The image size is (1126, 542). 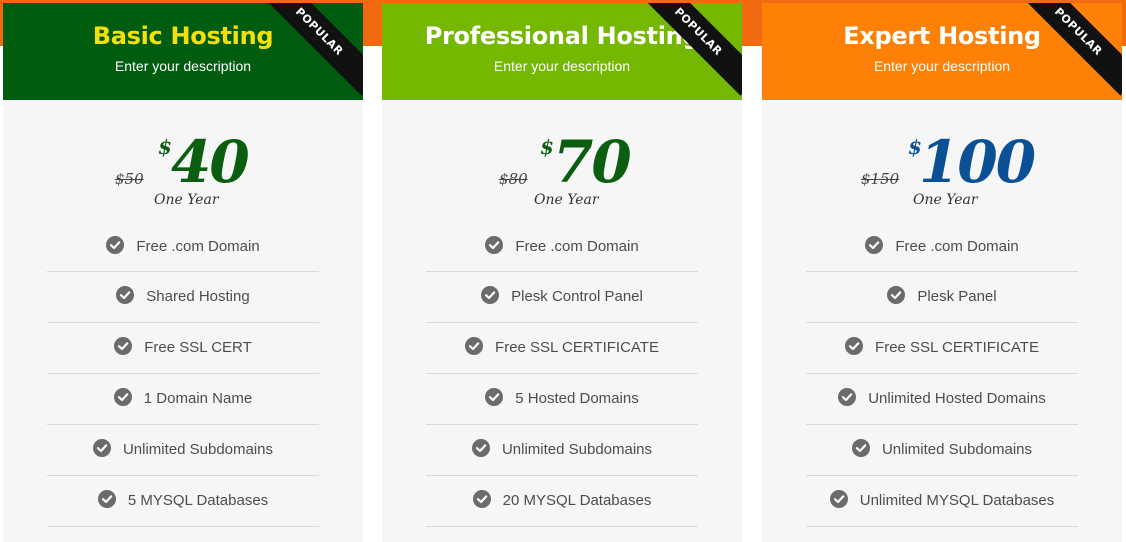 What do you see at coordinates (977, 162) in the screenshot?
I see `price-amount: 100` at bounding box center [977, 162].